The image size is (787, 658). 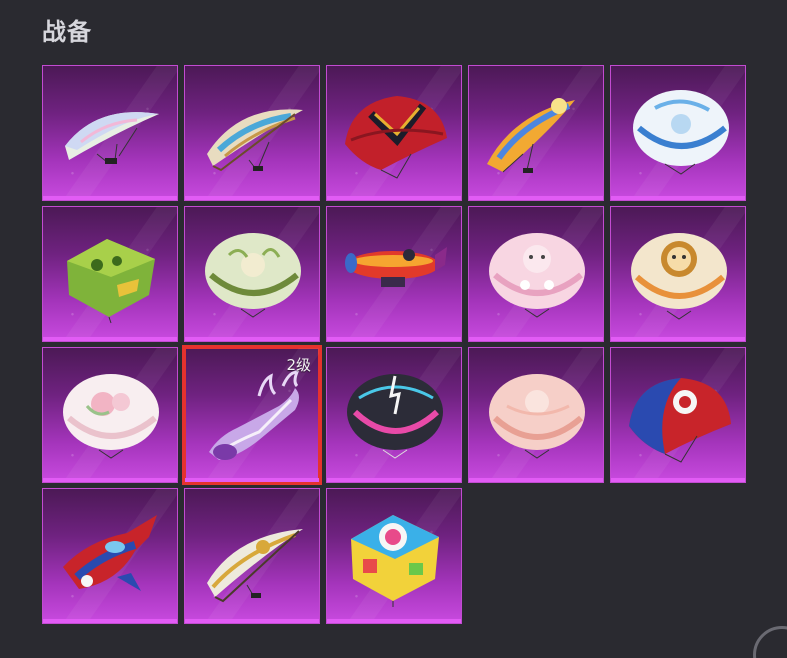 I want to click on parachute-pink-rose-icon, so click(x=111, y=416).